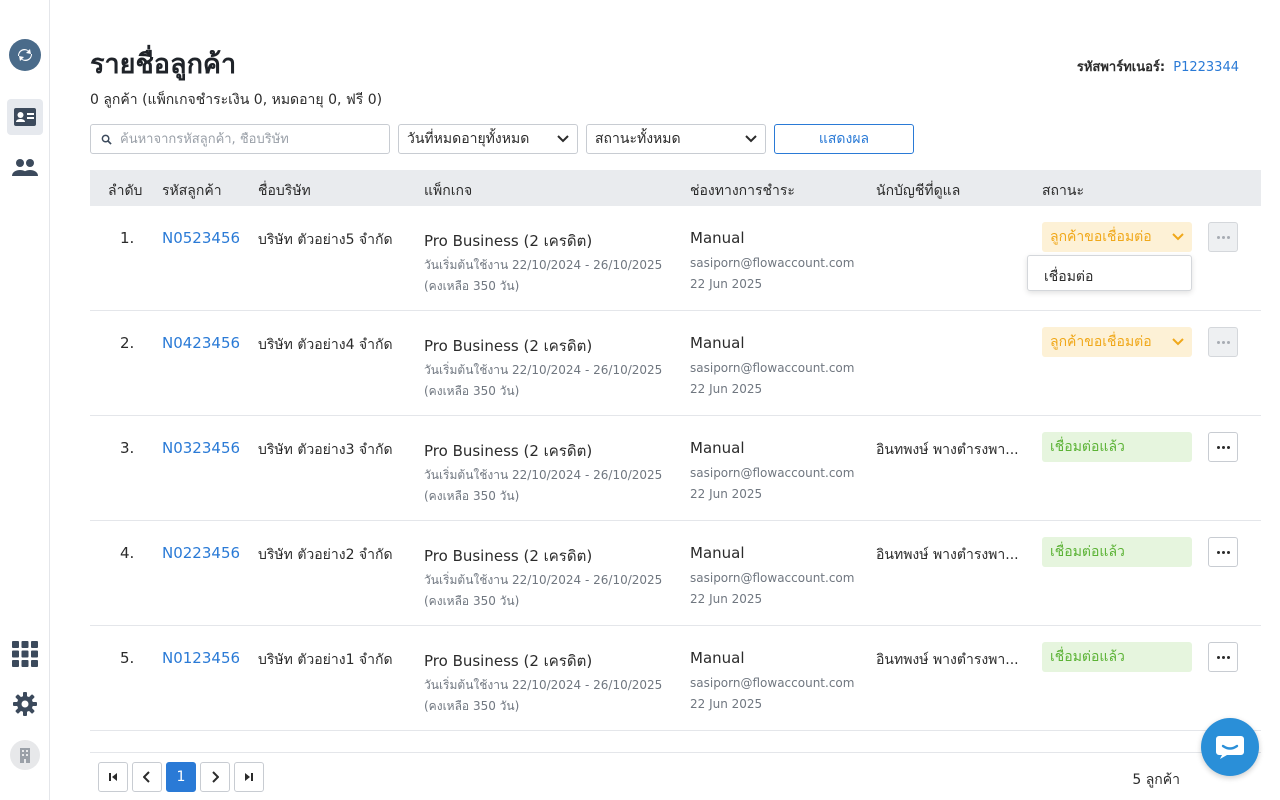 This screenshot has width=1280, height=800. I want to click on row-index: 2., so click(127, 343).